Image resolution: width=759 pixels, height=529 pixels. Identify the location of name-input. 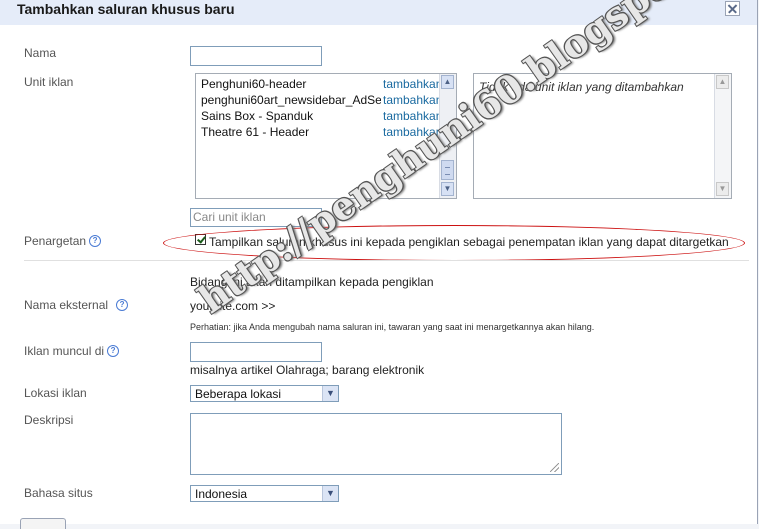
(256, 56).